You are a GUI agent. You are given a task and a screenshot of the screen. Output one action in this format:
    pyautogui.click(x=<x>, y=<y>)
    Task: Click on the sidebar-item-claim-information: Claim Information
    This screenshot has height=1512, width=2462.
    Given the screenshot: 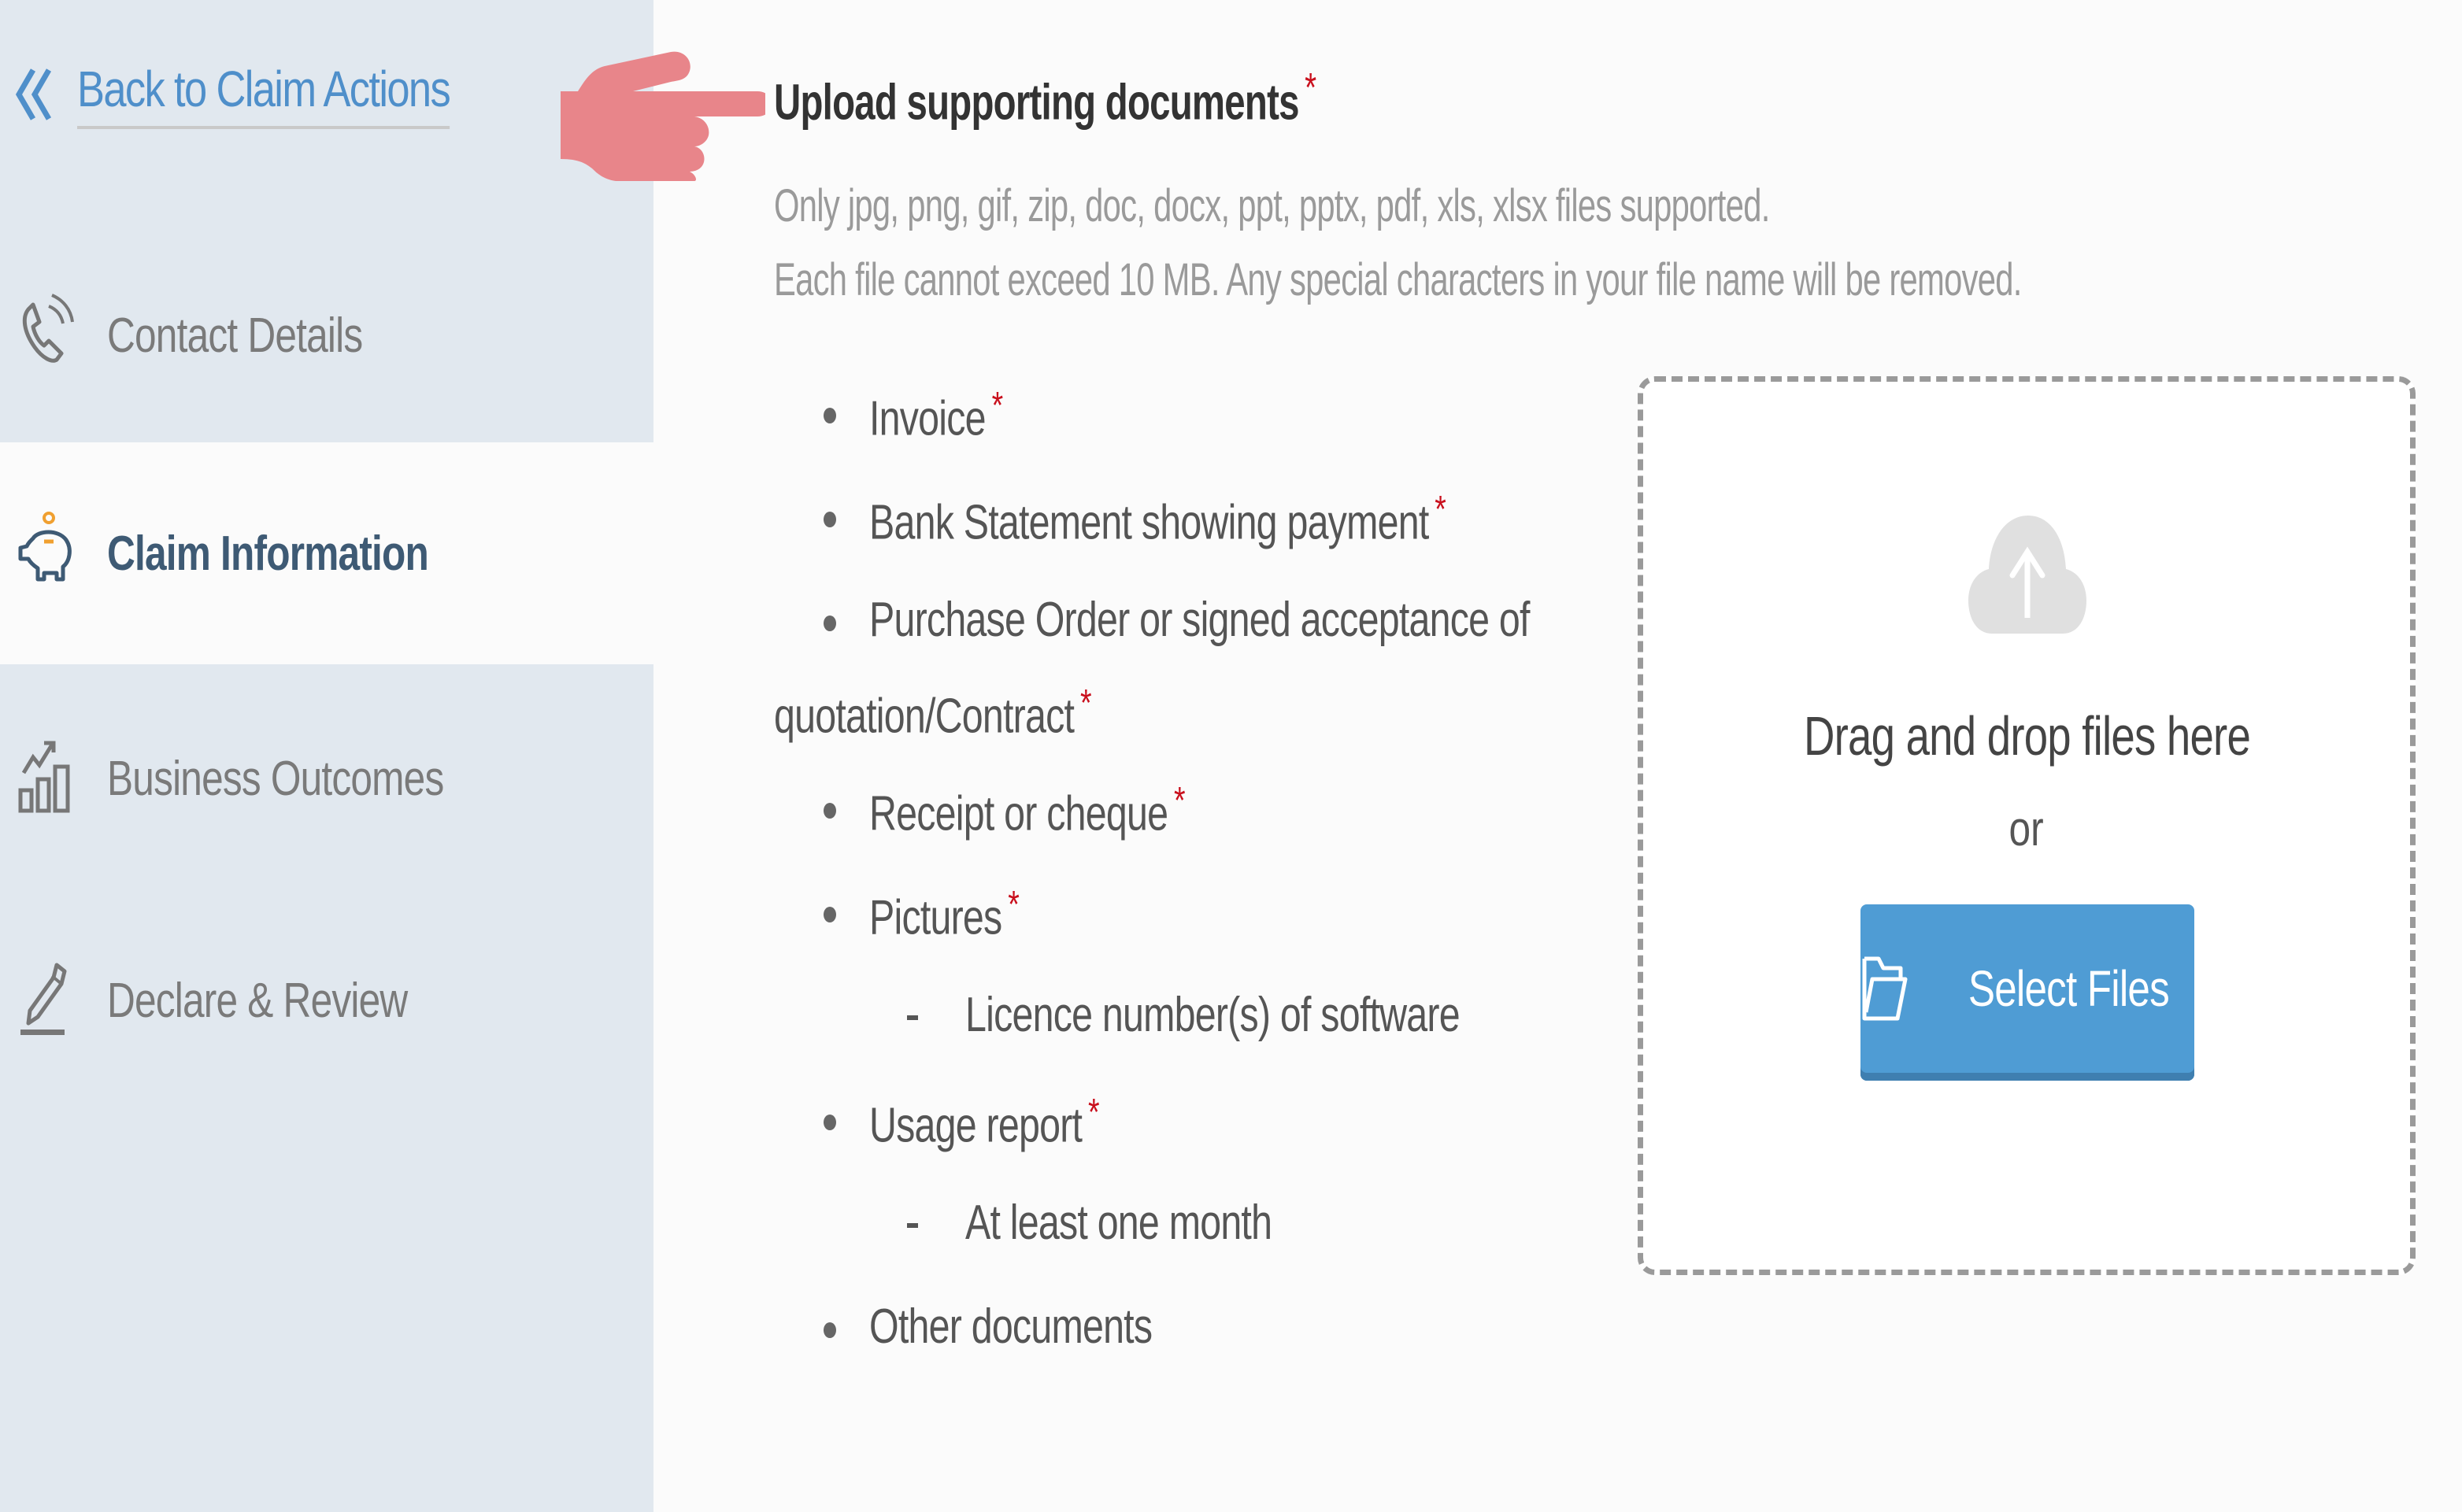 What is the action you would take?
    pyautogui.click(x=326, y=553)
    